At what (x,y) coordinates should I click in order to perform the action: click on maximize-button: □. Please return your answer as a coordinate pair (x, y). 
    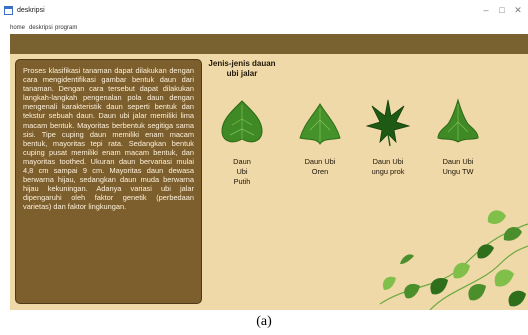
    Looking at the image, I should click on (502, 10).